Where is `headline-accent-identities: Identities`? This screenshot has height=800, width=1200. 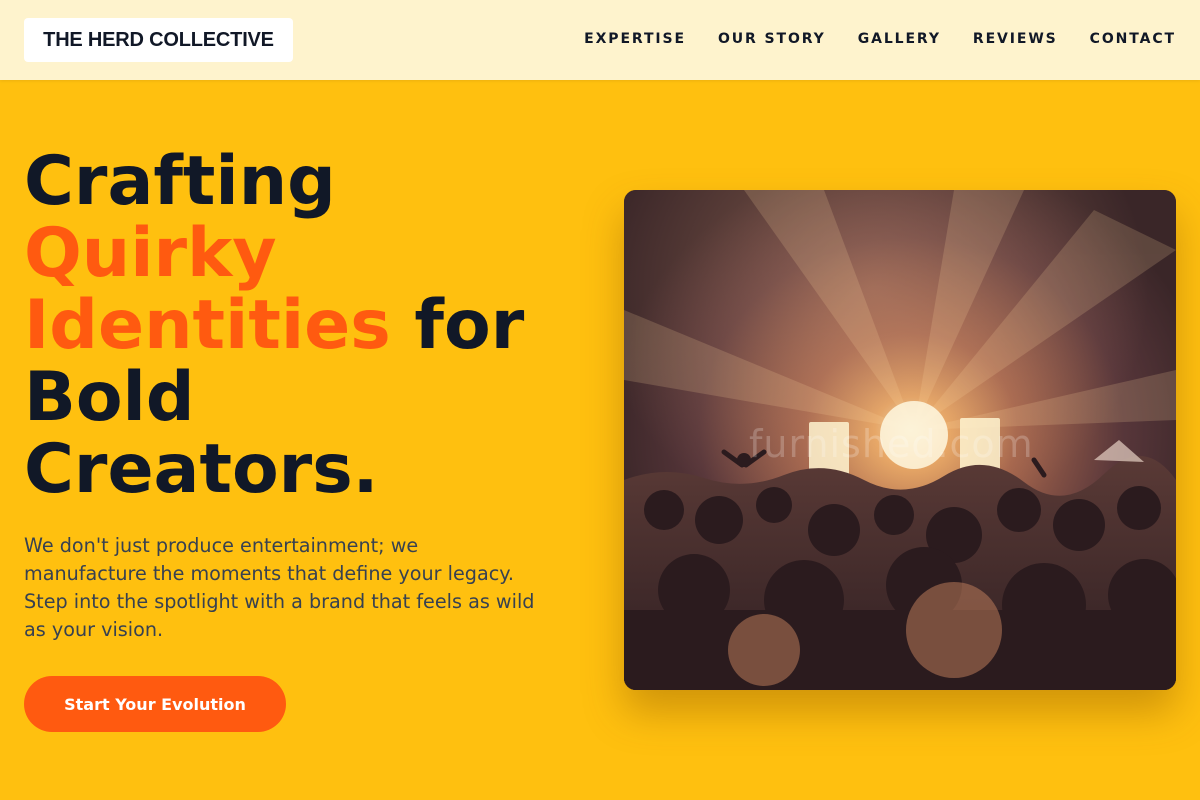
headline-accent-identities: Identities is located at coordinates (207, 325).